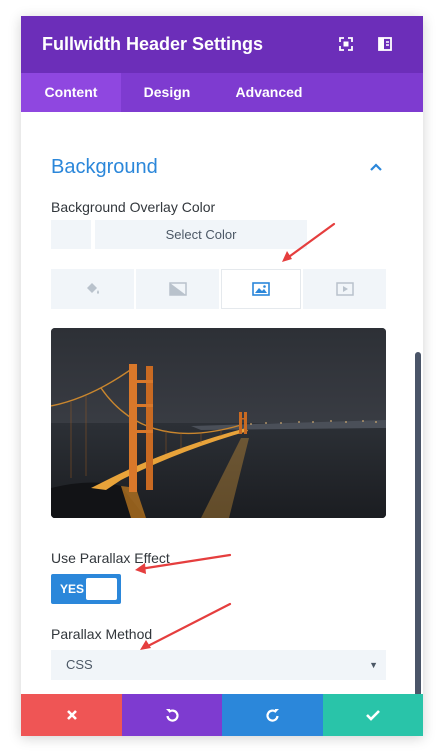  What do you see at coordinates (133, 207) in the screenshot?
I see `overlay-label: Background Overlay Color` at bounding box center [133, 207].